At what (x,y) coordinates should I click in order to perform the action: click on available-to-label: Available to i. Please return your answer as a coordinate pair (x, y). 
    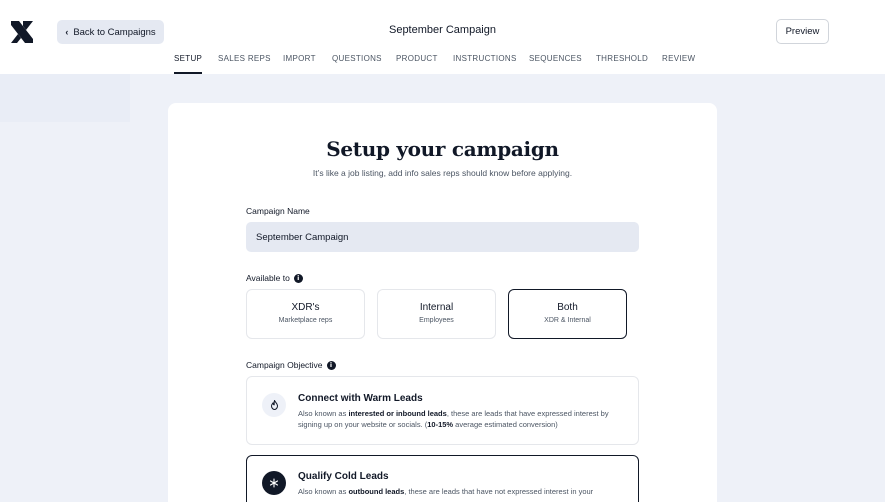
    Looking at the image, I should click on (274, 278).